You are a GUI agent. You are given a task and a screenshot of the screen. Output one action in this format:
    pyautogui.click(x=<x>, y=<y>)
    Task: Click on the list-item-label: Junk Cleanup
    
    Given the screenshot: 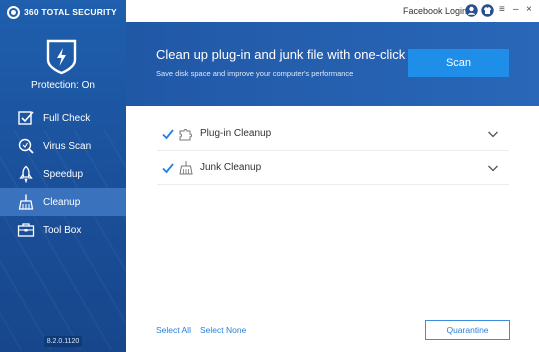 What is the action you would take?
    pyautogui.click(x=231, y=167)
    